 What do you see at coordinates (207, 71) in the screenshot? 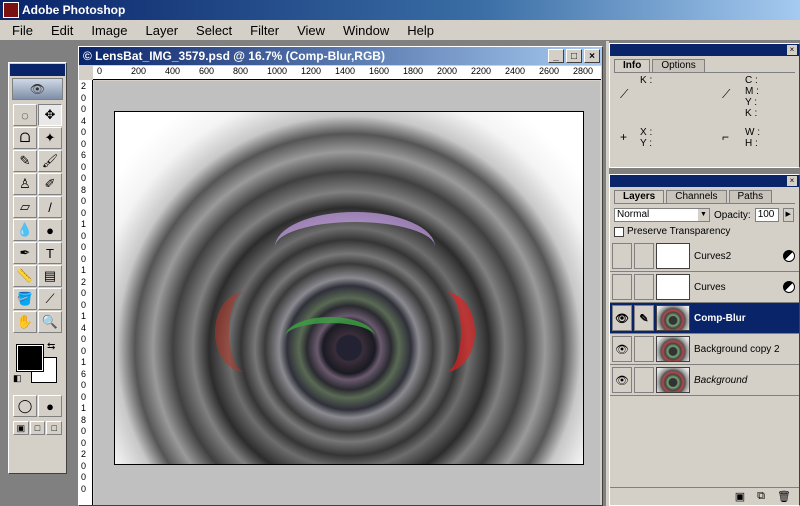
I see `ruler-h-label: 600` at bounding box center [207, 71].